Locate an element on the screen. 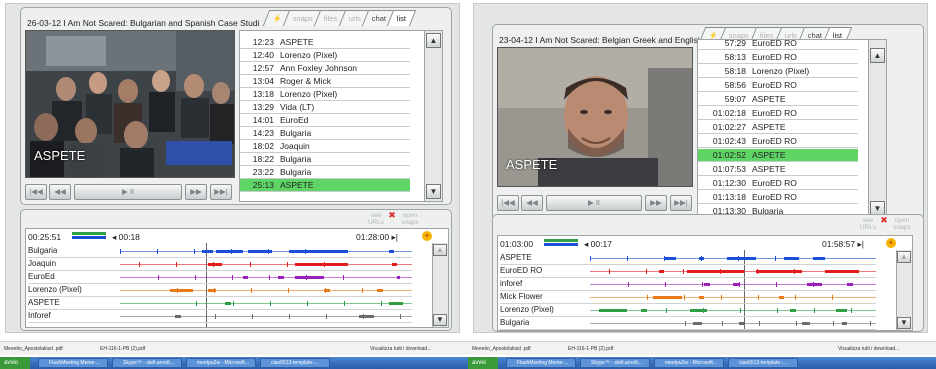 This screenshot has height=369, width=936. scroll-down-button: ▼ is located at coordinates (433, 191).